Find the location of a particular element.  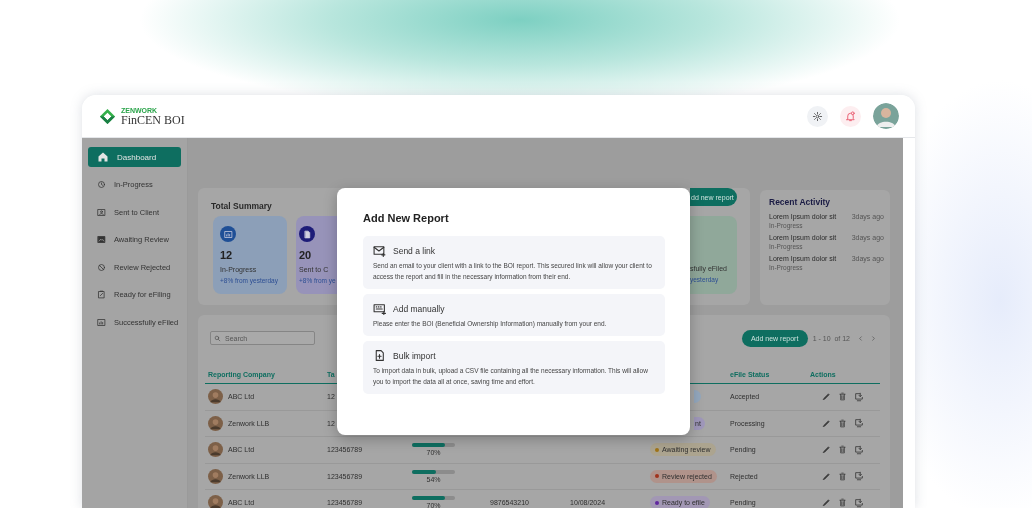

panel-title: Recent Activity is located at coordinates (800, 202).